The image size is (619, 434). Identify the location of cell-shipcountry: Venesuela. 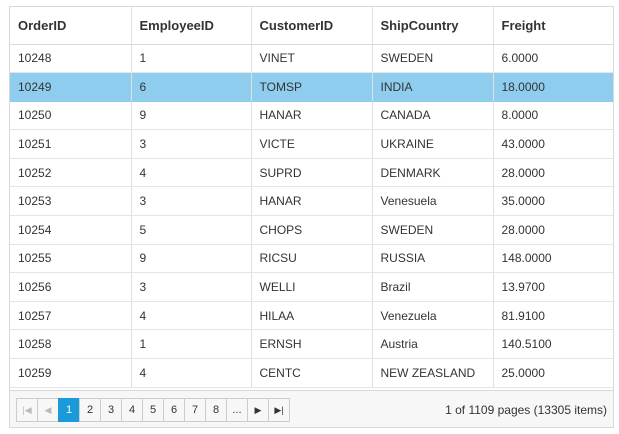
(433, 201).